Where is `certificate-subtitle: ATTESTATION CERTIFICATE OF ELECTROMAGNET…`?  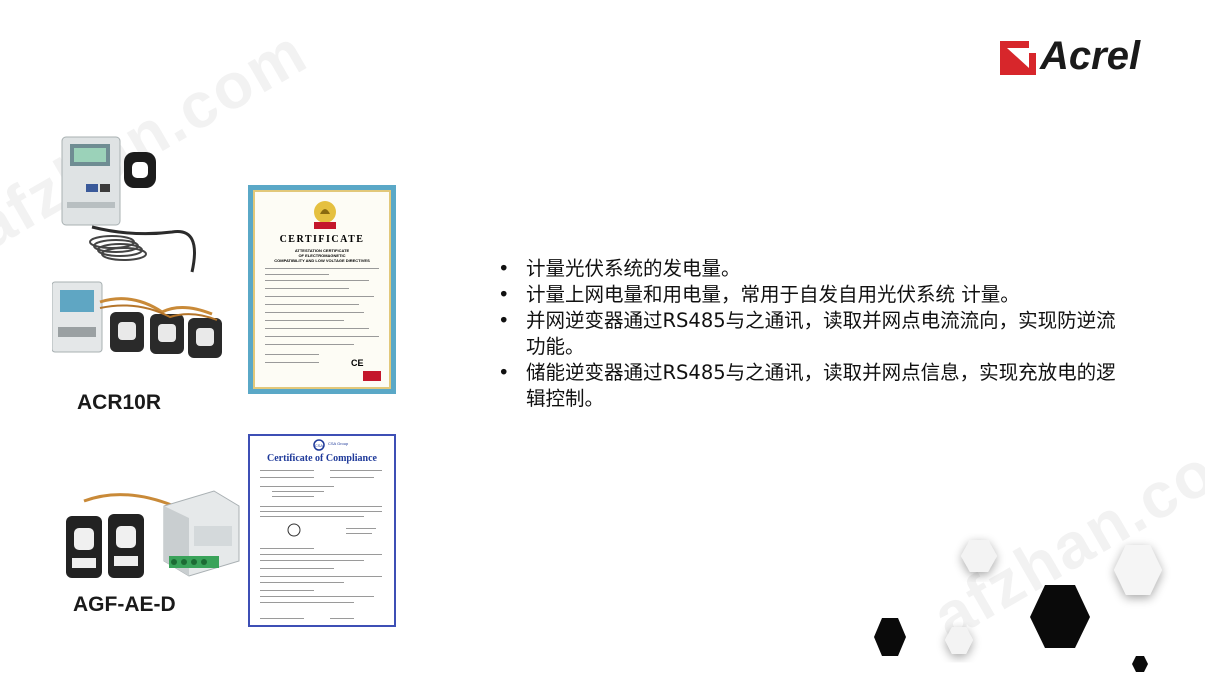
certificate-subtitle: ATTESTATION CERTIFICATE OF ELECTROMAGNET… is located at coordinates (322, 255).